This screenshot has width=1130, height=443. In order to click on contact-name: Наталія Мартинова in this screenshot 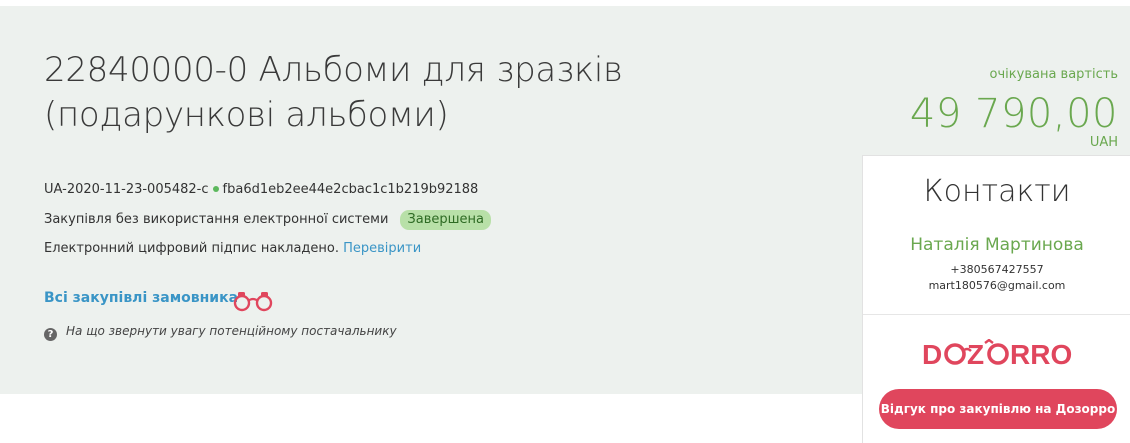, I will do `click(997, 245)`.